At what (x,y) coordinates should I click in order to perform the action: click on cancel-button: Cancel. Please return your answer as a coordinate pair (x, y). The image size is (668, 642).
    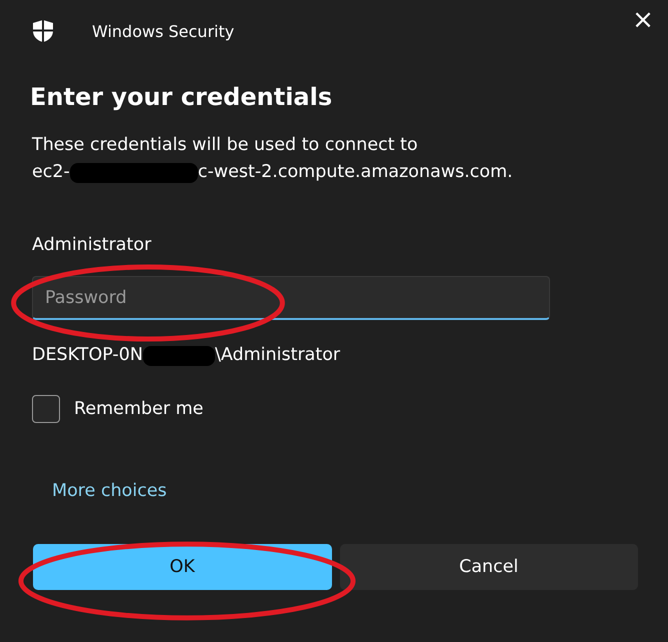
    Looking at the image, I should click on (489, 567).